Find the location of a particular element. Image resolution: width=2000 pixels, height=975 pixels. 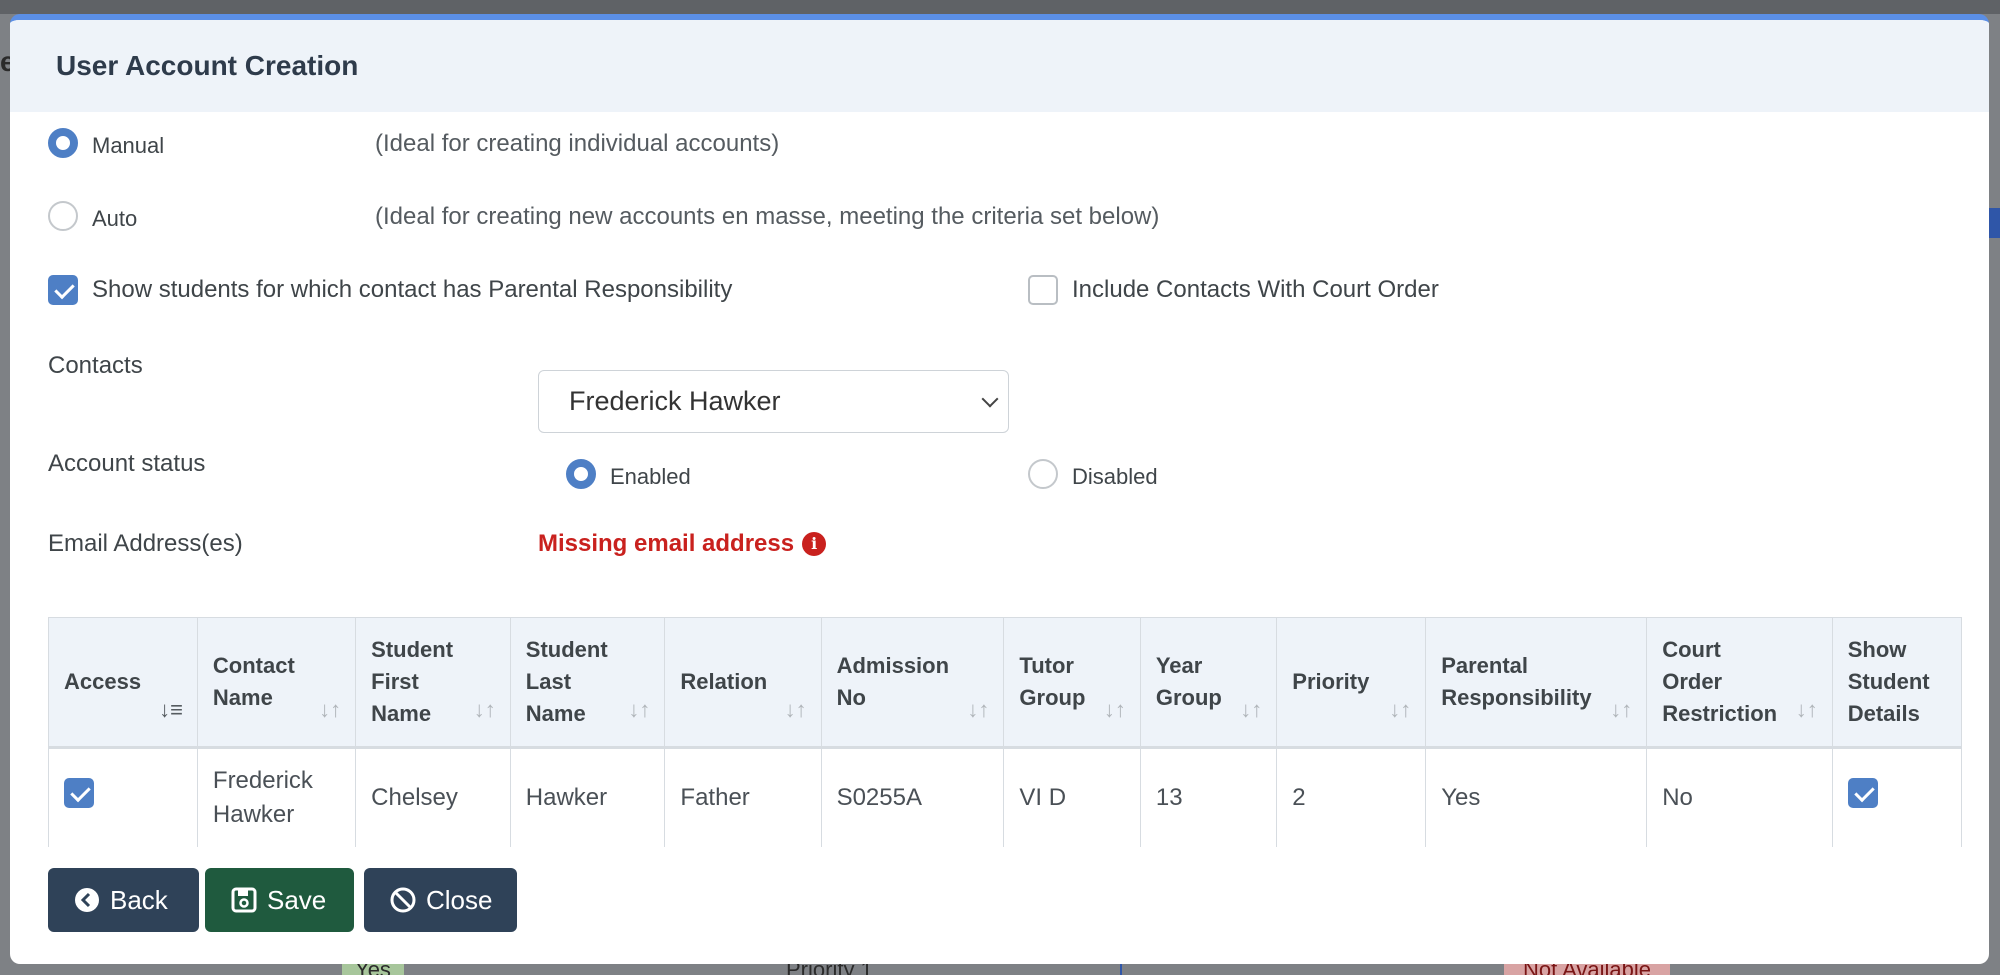

email-label: Email Address(es) is located at coordinates (145, 543).